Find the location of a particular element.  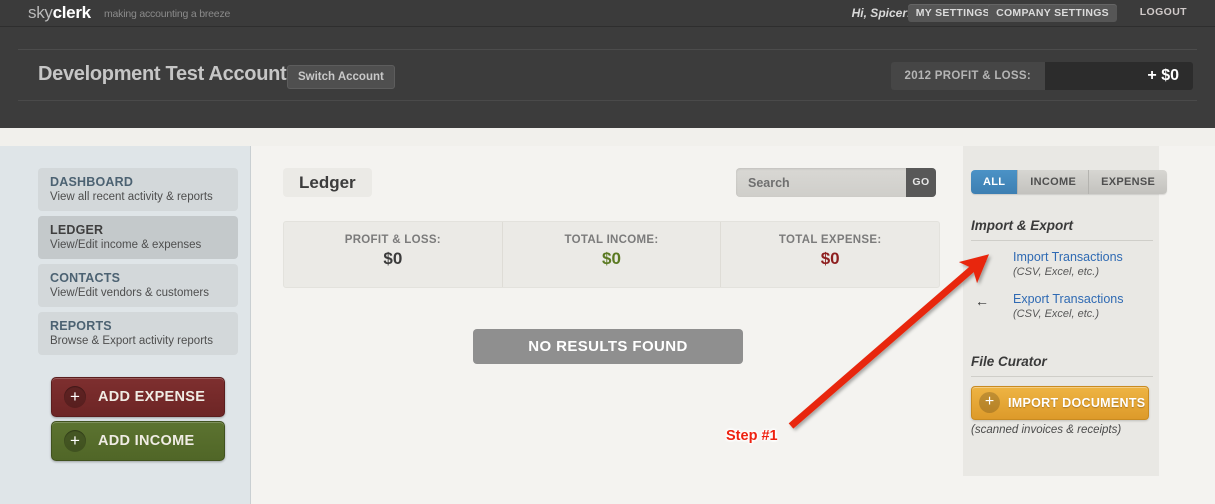

import-documents-button: + IMPORT DOCUMENTS is located at coordinates (1060, 403).